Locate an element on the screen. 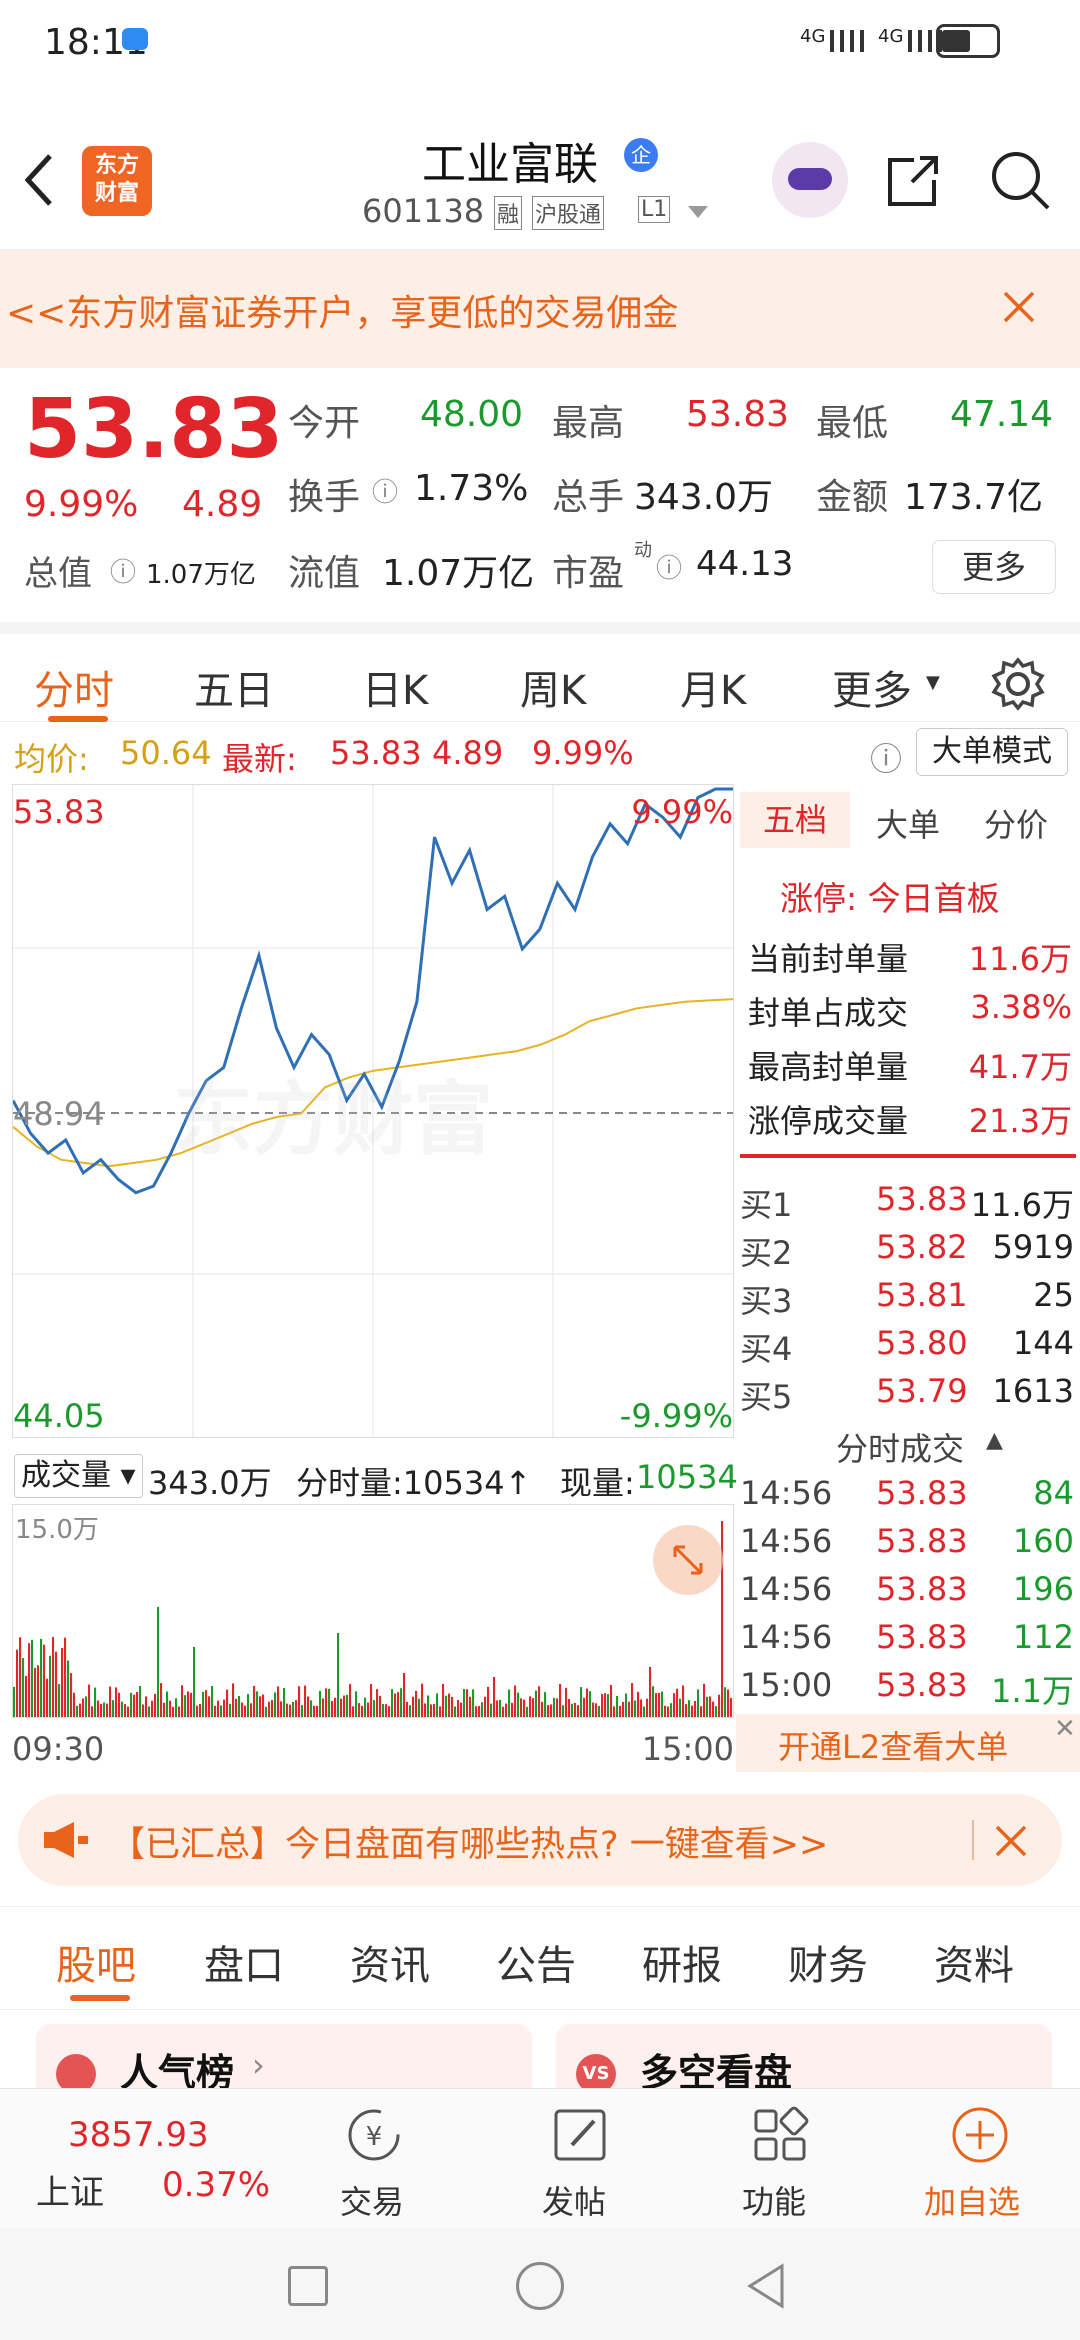  volume-chart: 15.0万 is located at coordinates (373, 1611).